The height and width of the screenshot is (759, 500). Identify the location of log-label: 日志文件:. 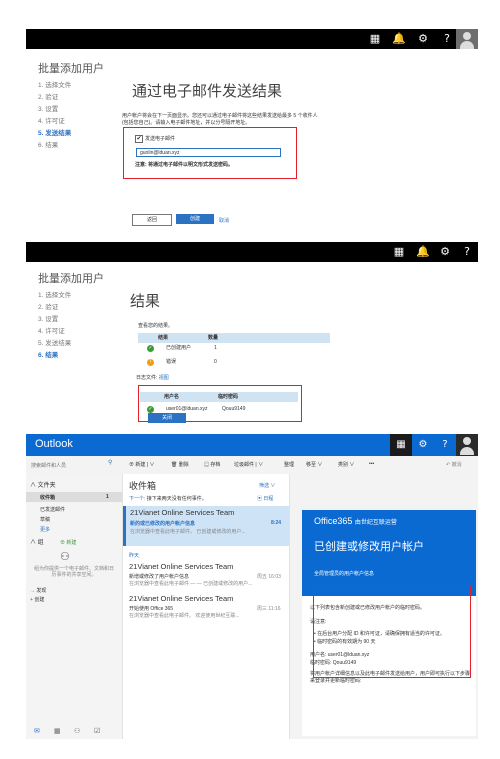
(147, 378).